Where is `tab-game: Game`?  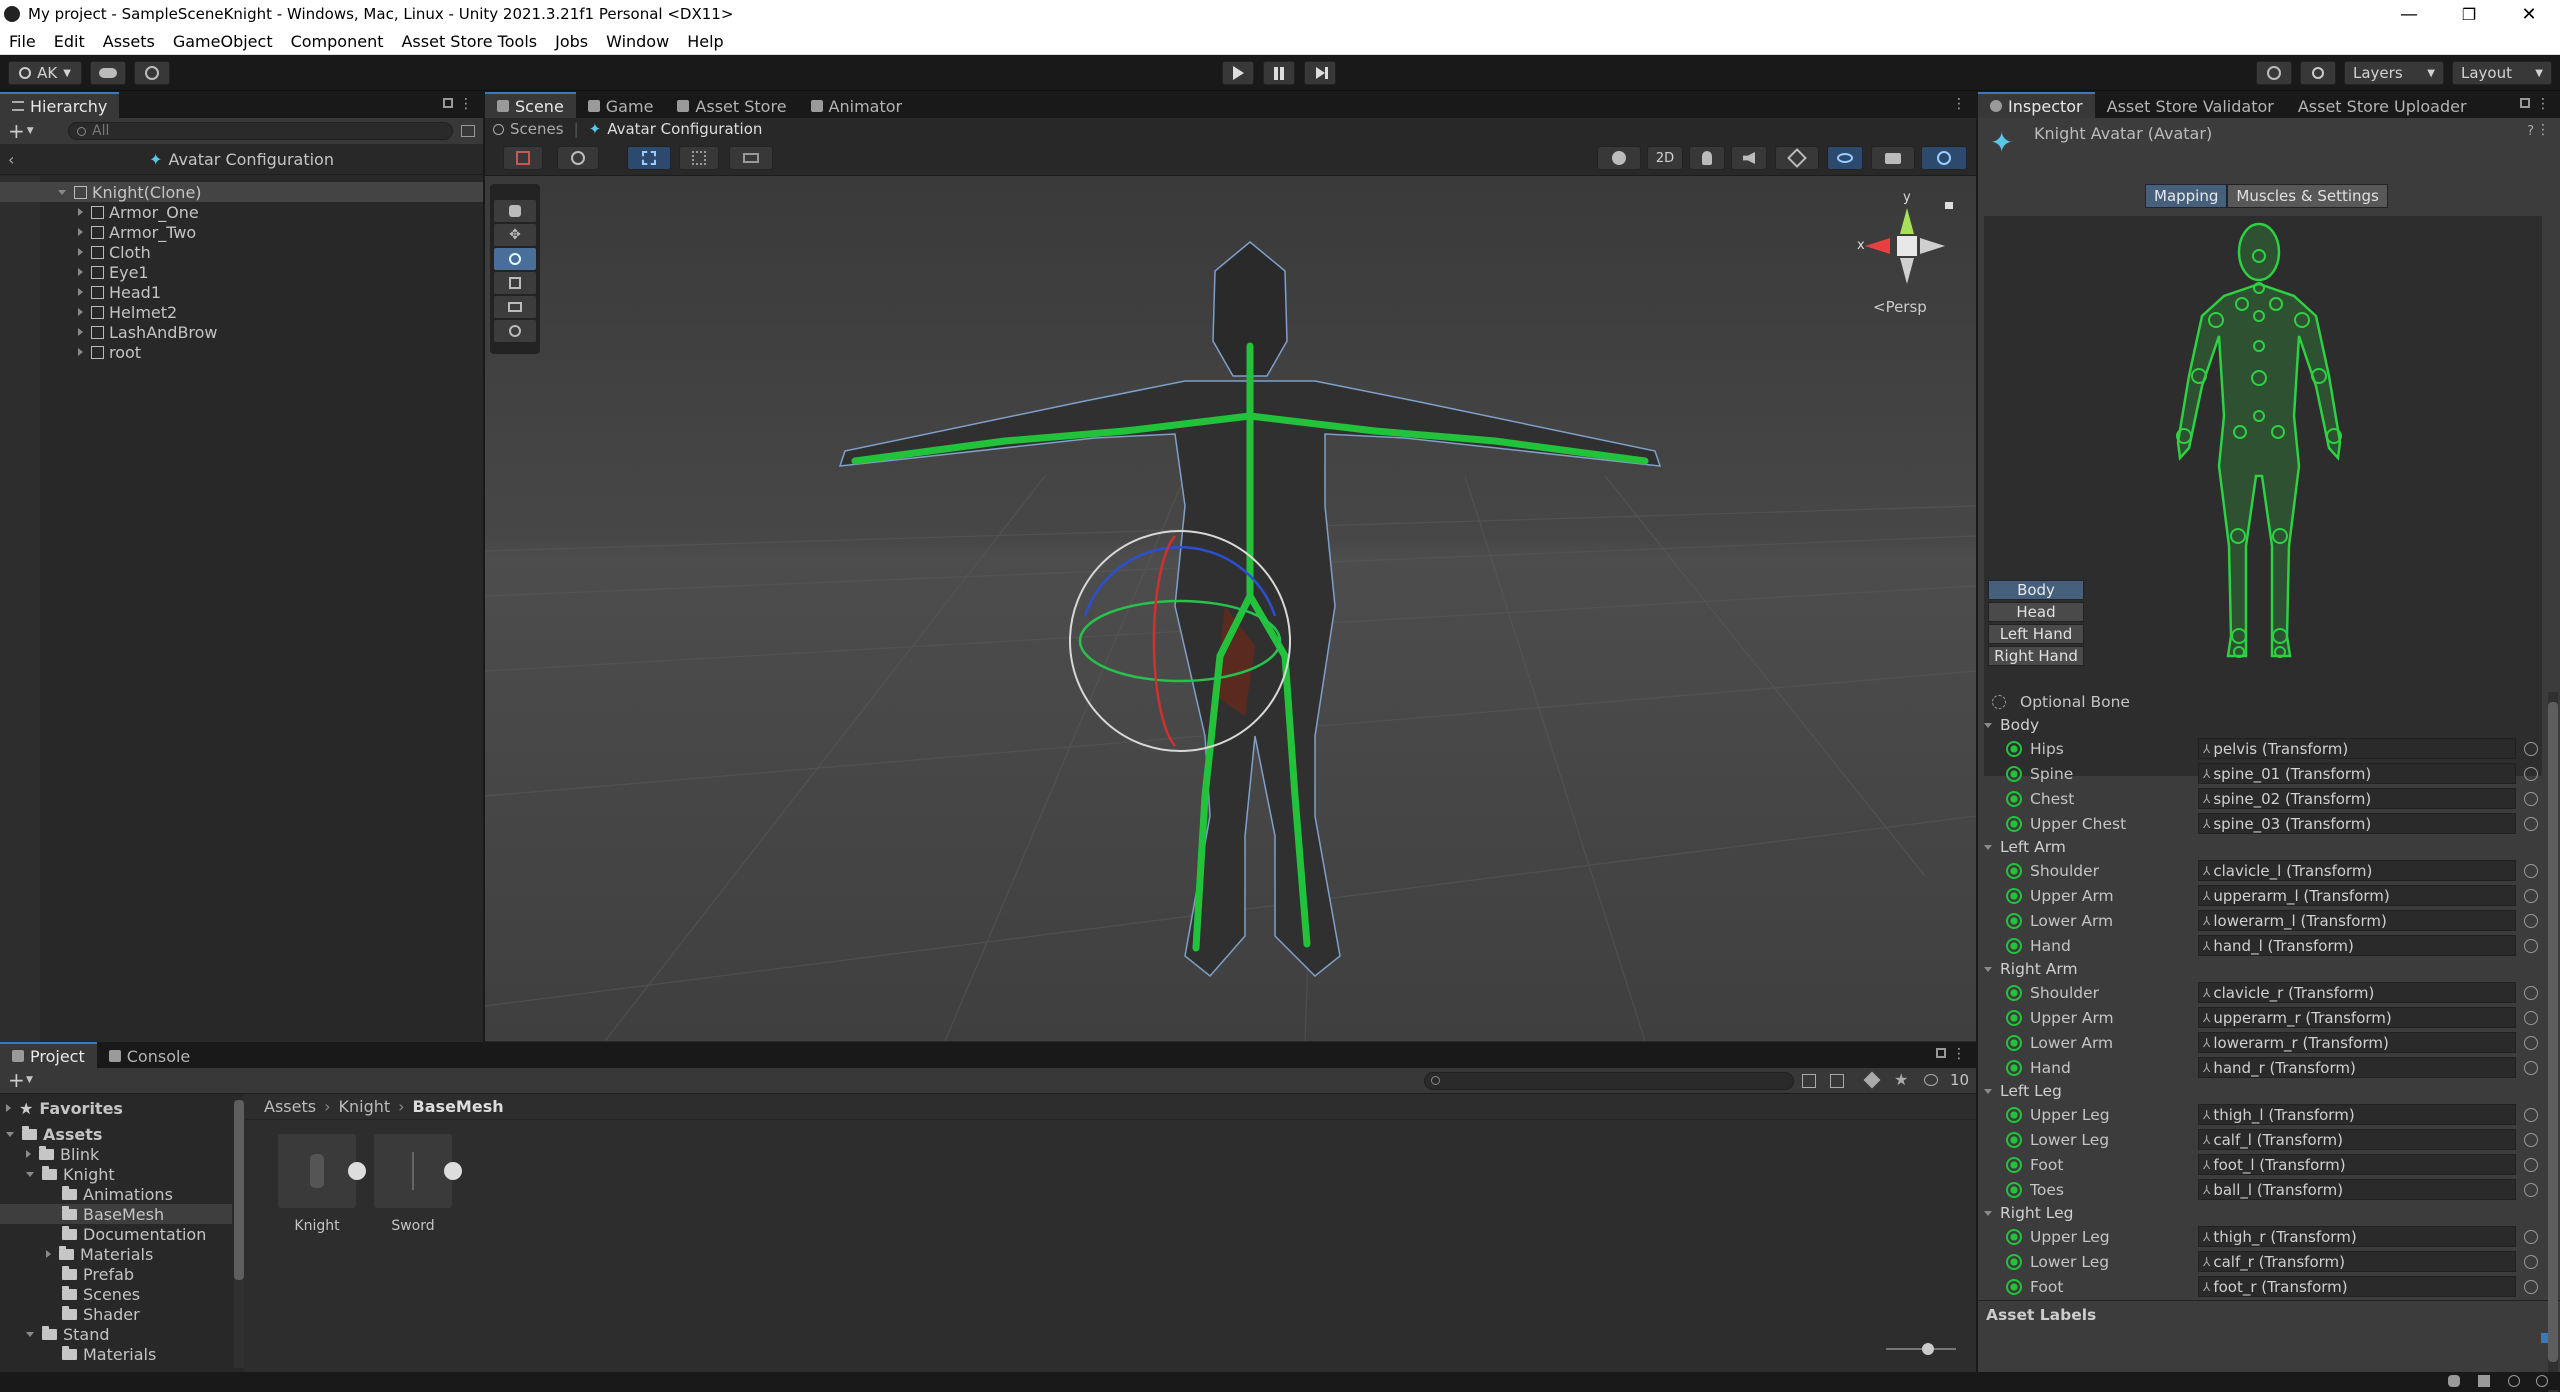 tab-game: Game is located at coordinates (621, 106).